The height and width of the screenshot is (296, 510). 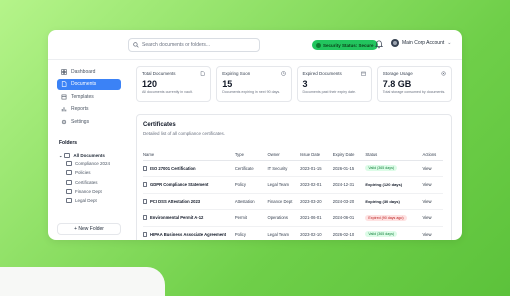 I want to click on folder-item: Policies, so click(x=90, y=172).